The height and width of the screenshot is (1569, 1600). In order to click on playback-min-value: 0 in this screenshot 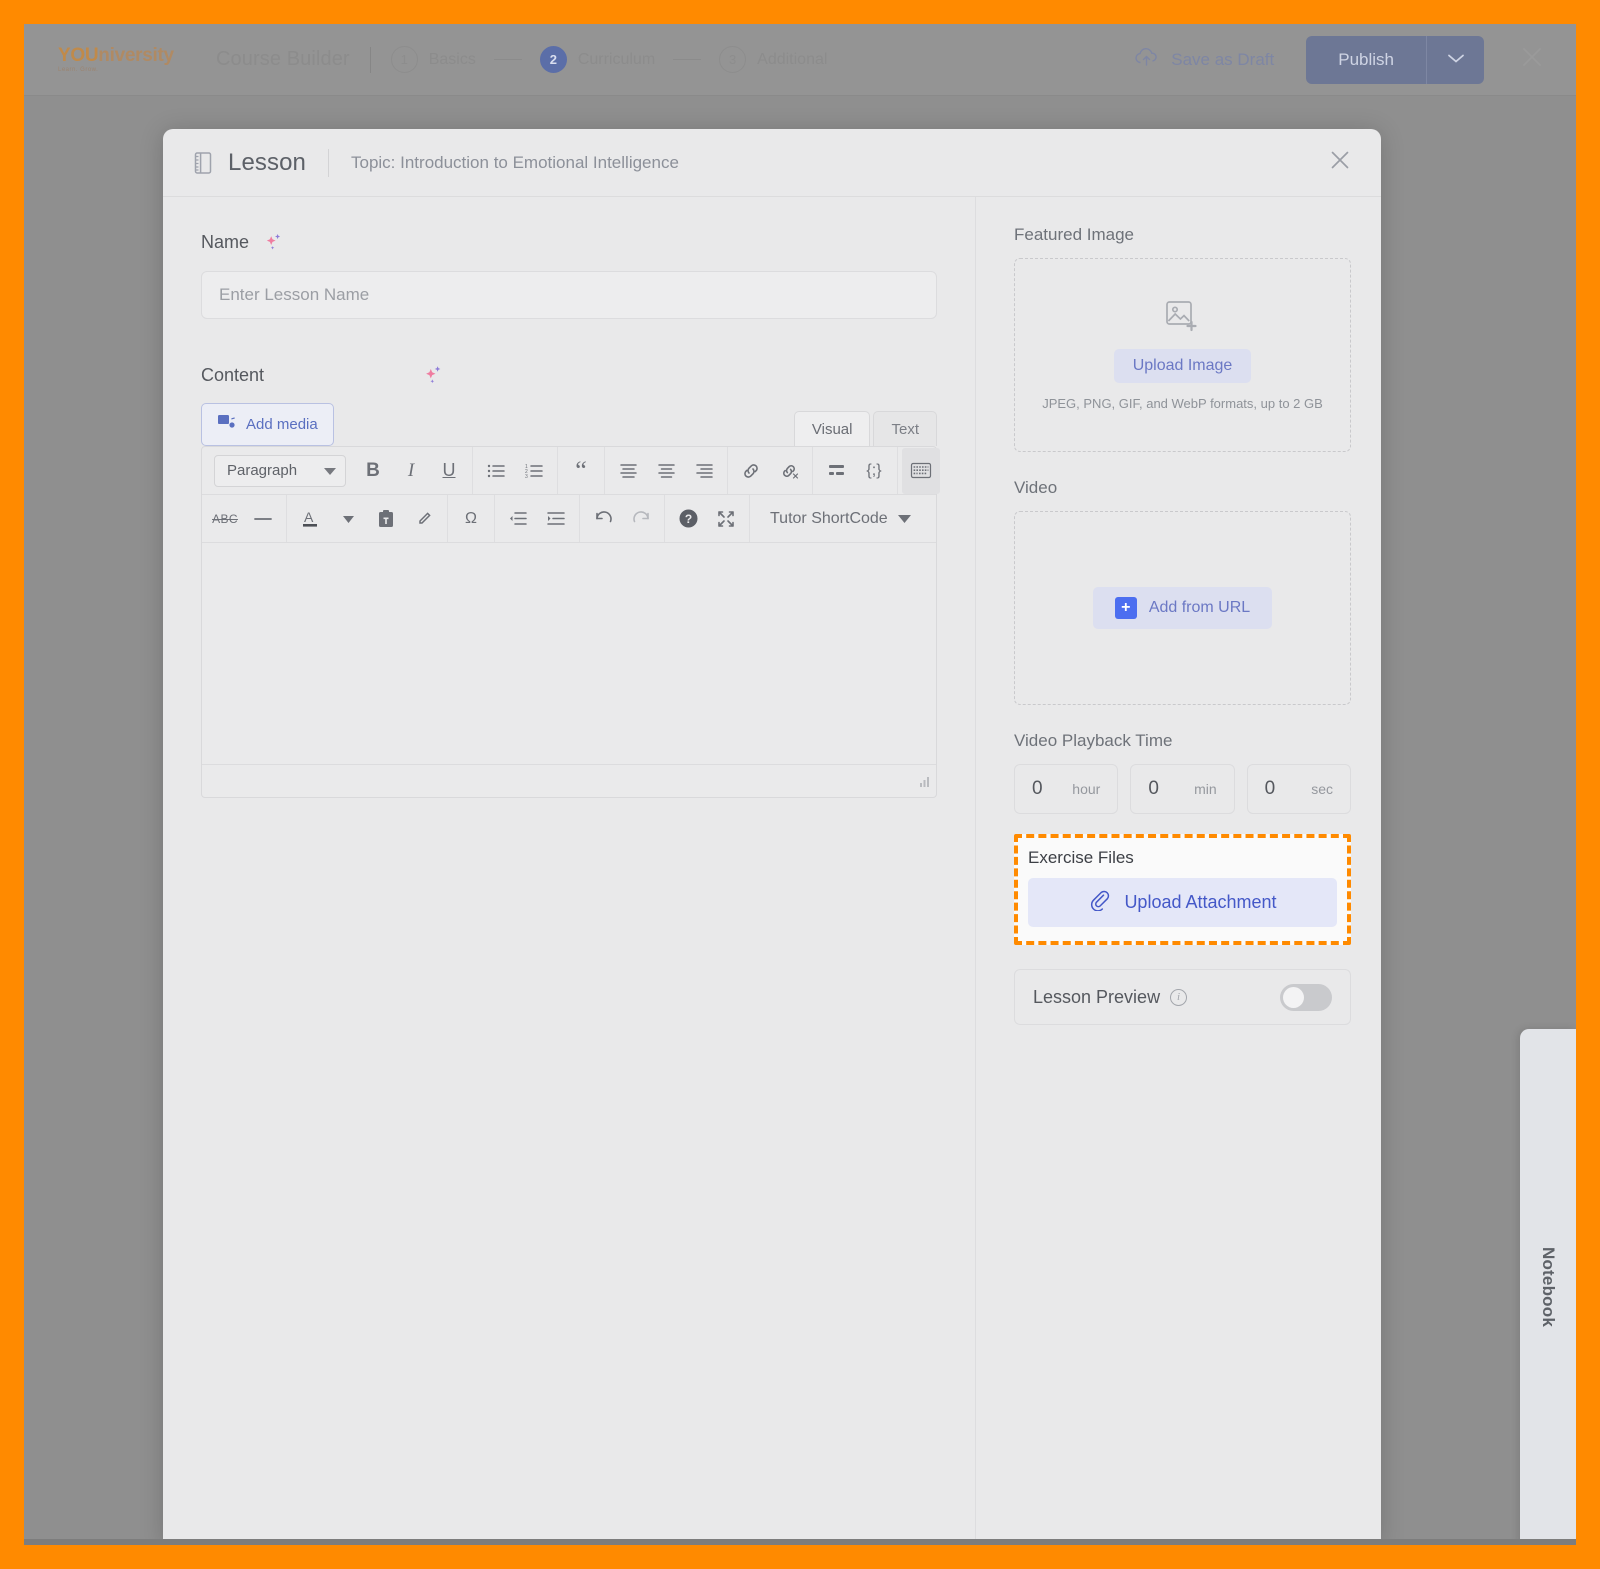, I will do `click(1153, 788)`.